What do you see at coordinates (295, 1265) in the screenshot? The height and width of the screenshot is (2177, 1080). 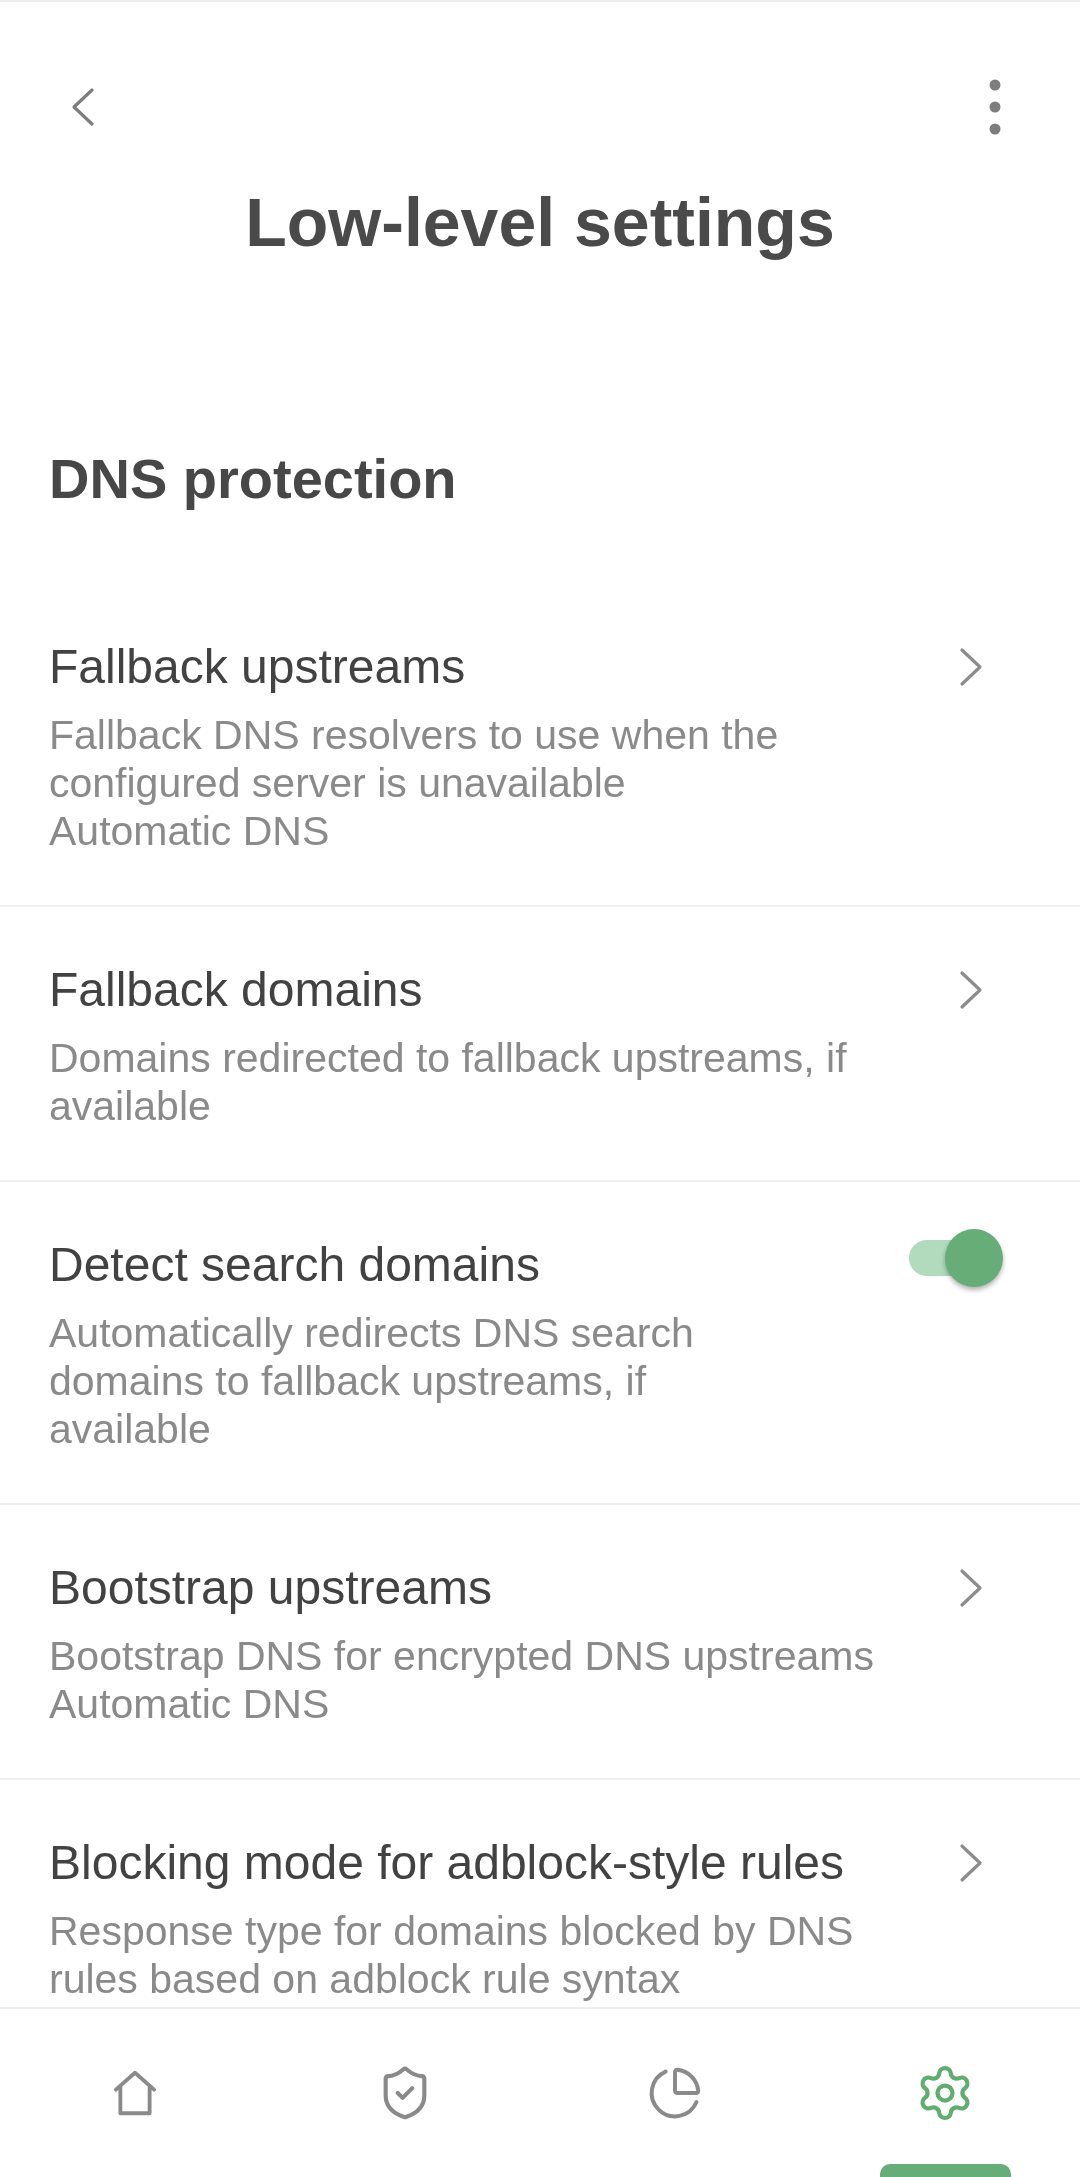 I see `setting-title: Detect search domains` at bounding box center [295, 1265].